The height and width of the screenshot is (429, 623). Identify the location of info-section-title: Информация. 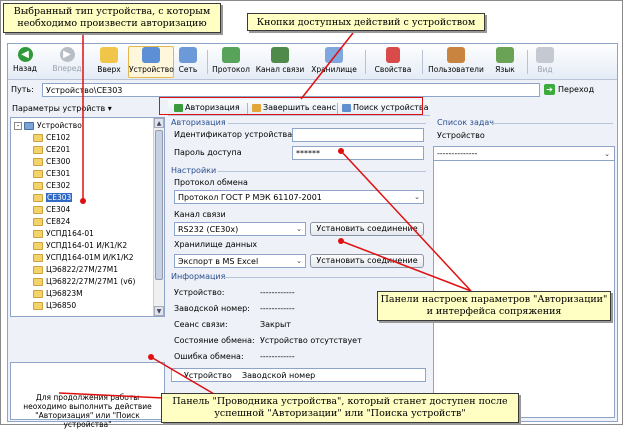
(198, 276).